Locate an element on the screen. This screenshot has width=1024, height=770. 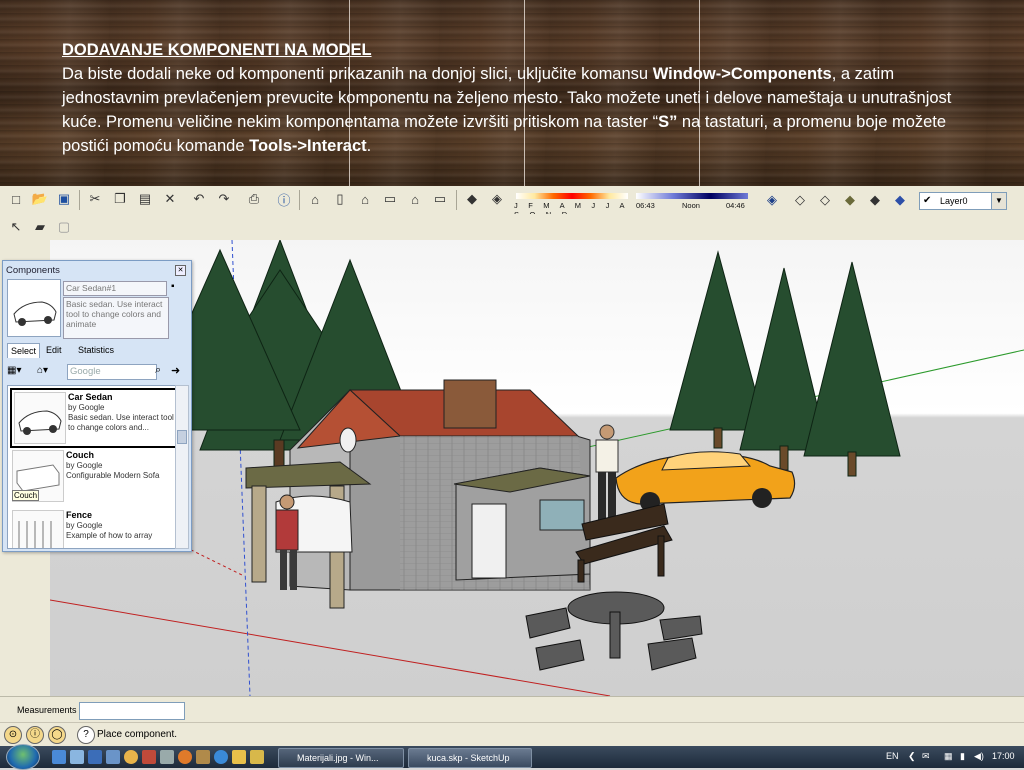
red-axis is located at coordinates (330, 647).